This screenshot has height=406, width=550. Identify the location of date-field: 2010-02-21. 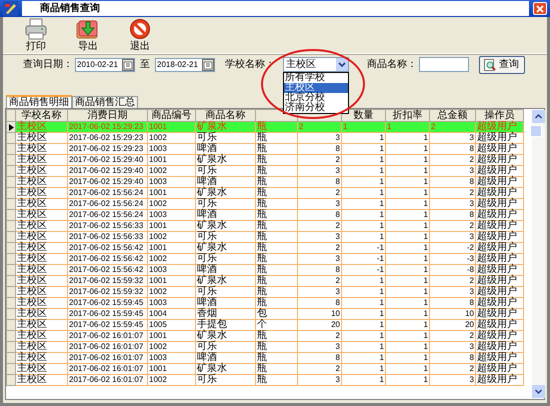
(105, 65).